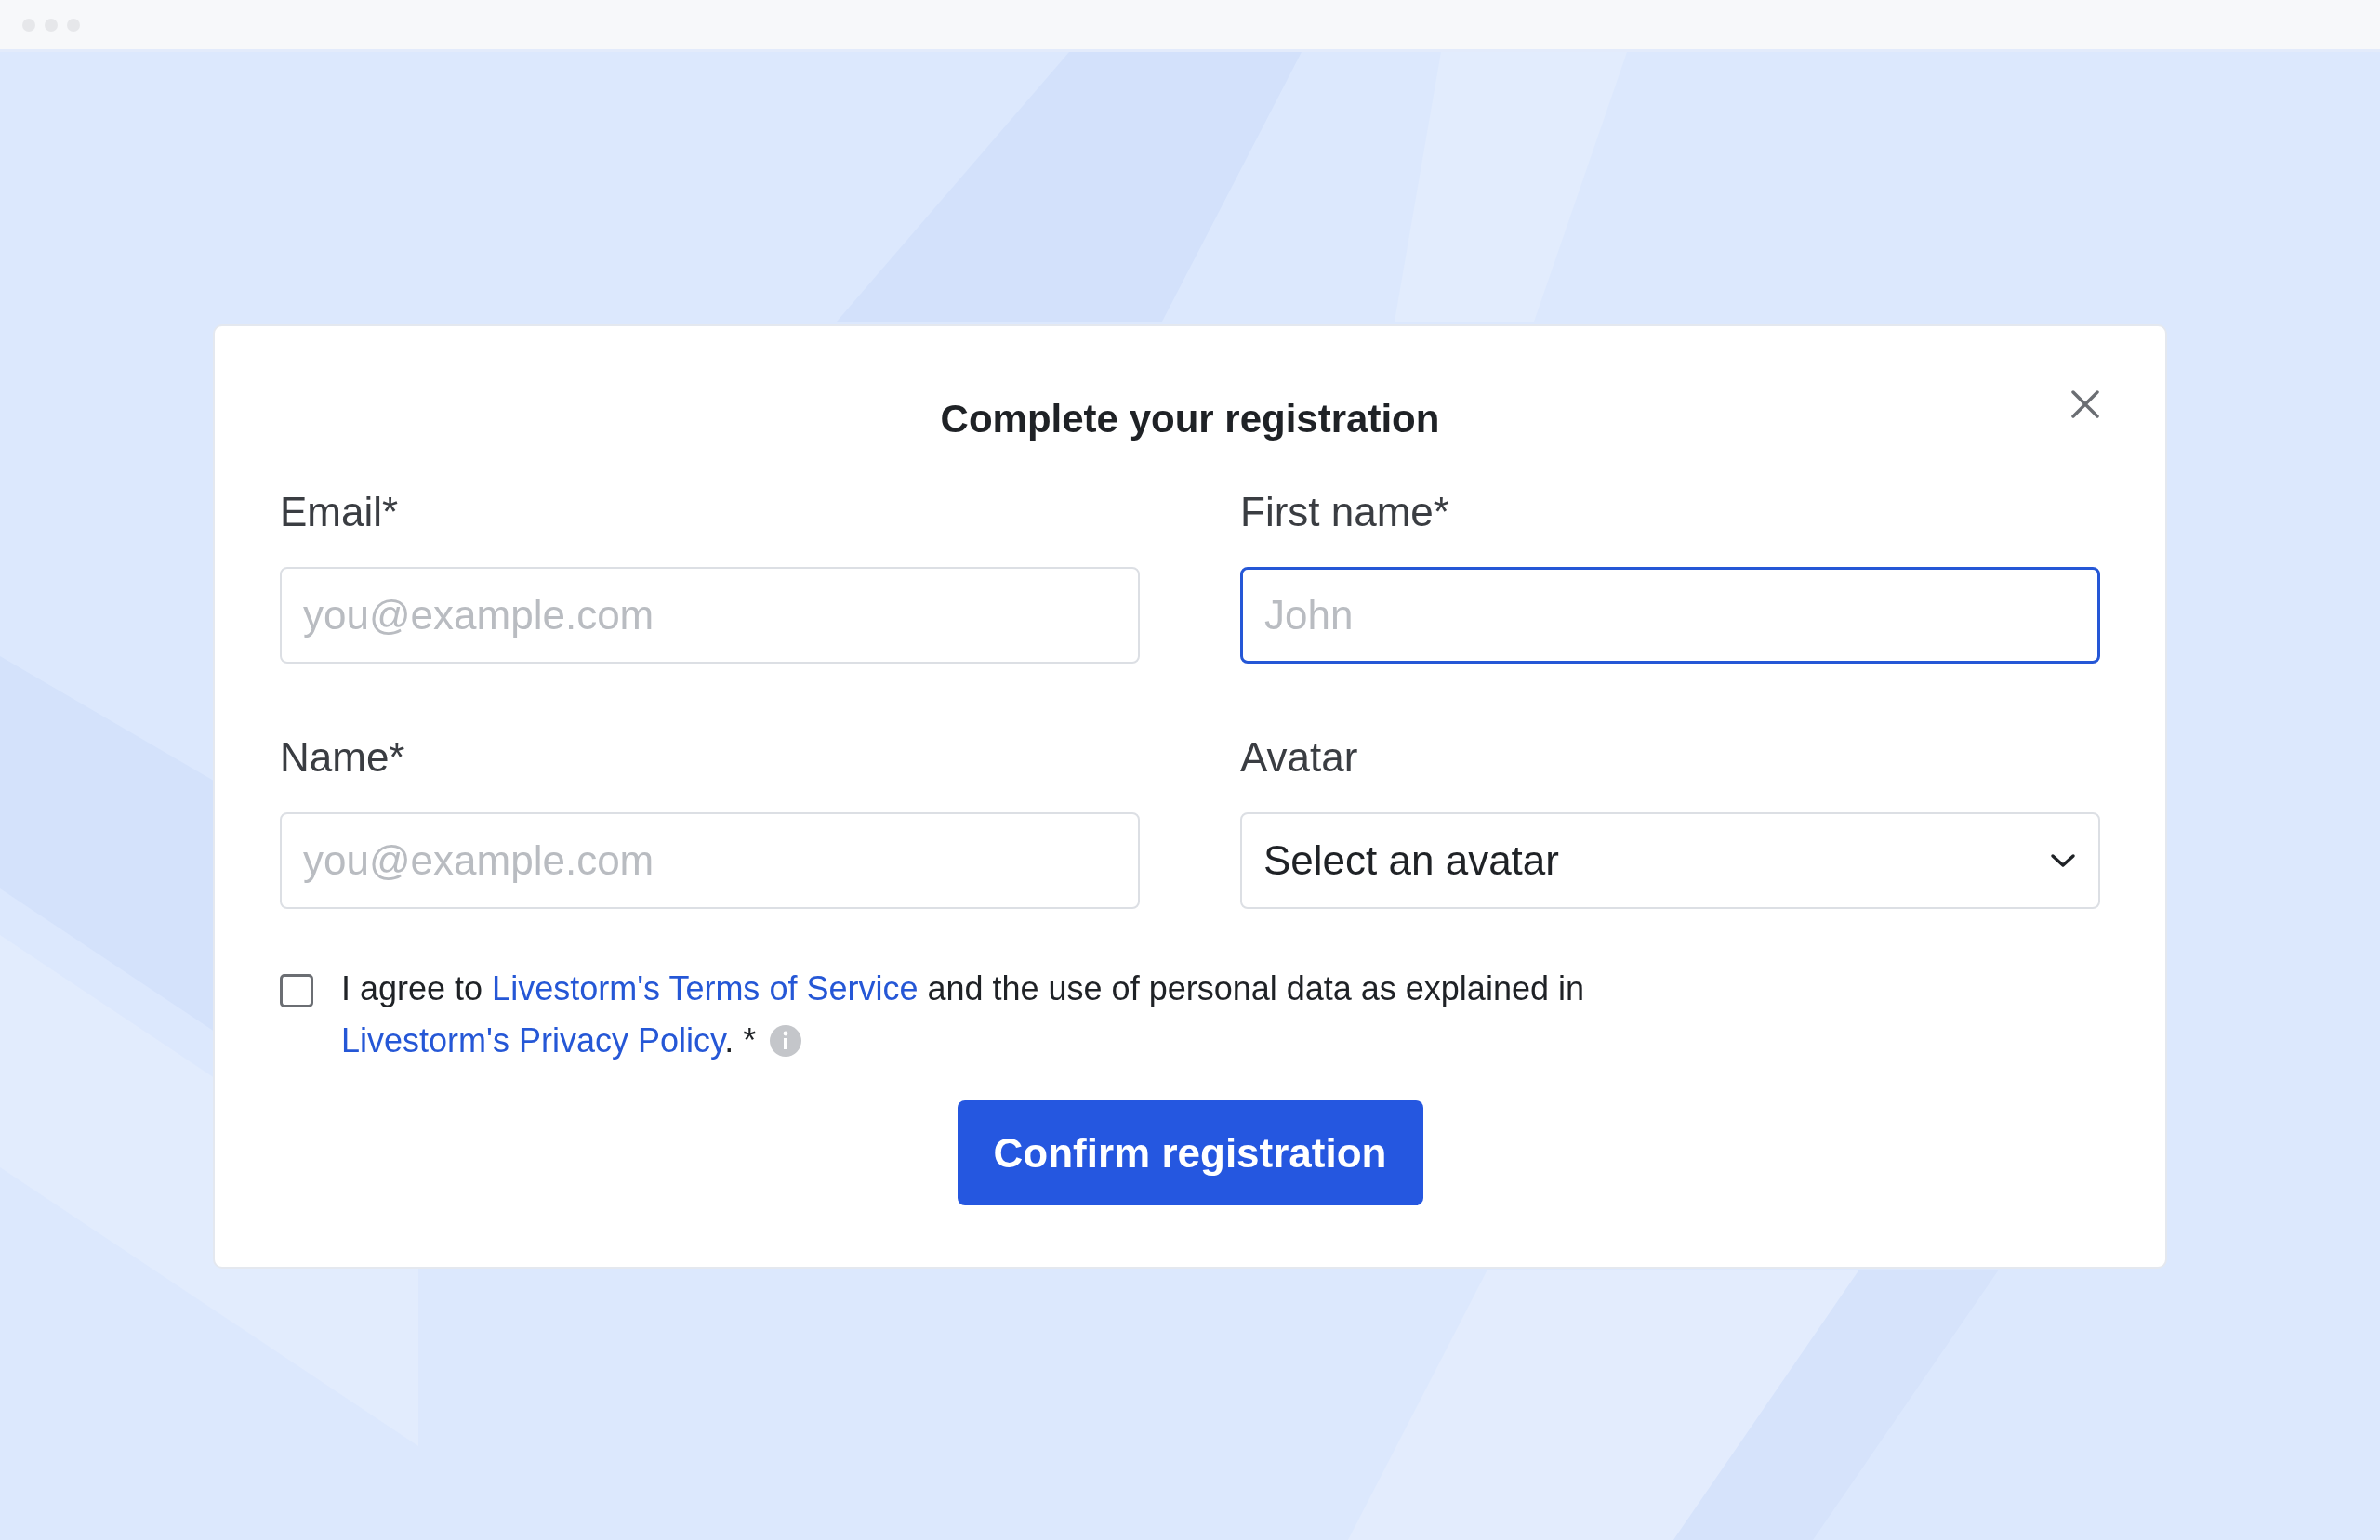  Describe the element at coordinates (296, 991) in the screenshot. I see `consent-checkbox` at that location.